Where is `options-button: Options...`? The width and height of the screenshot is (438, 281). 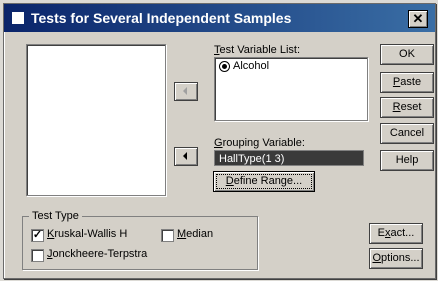 options-button: Options... is located at coordinates (396, 258).